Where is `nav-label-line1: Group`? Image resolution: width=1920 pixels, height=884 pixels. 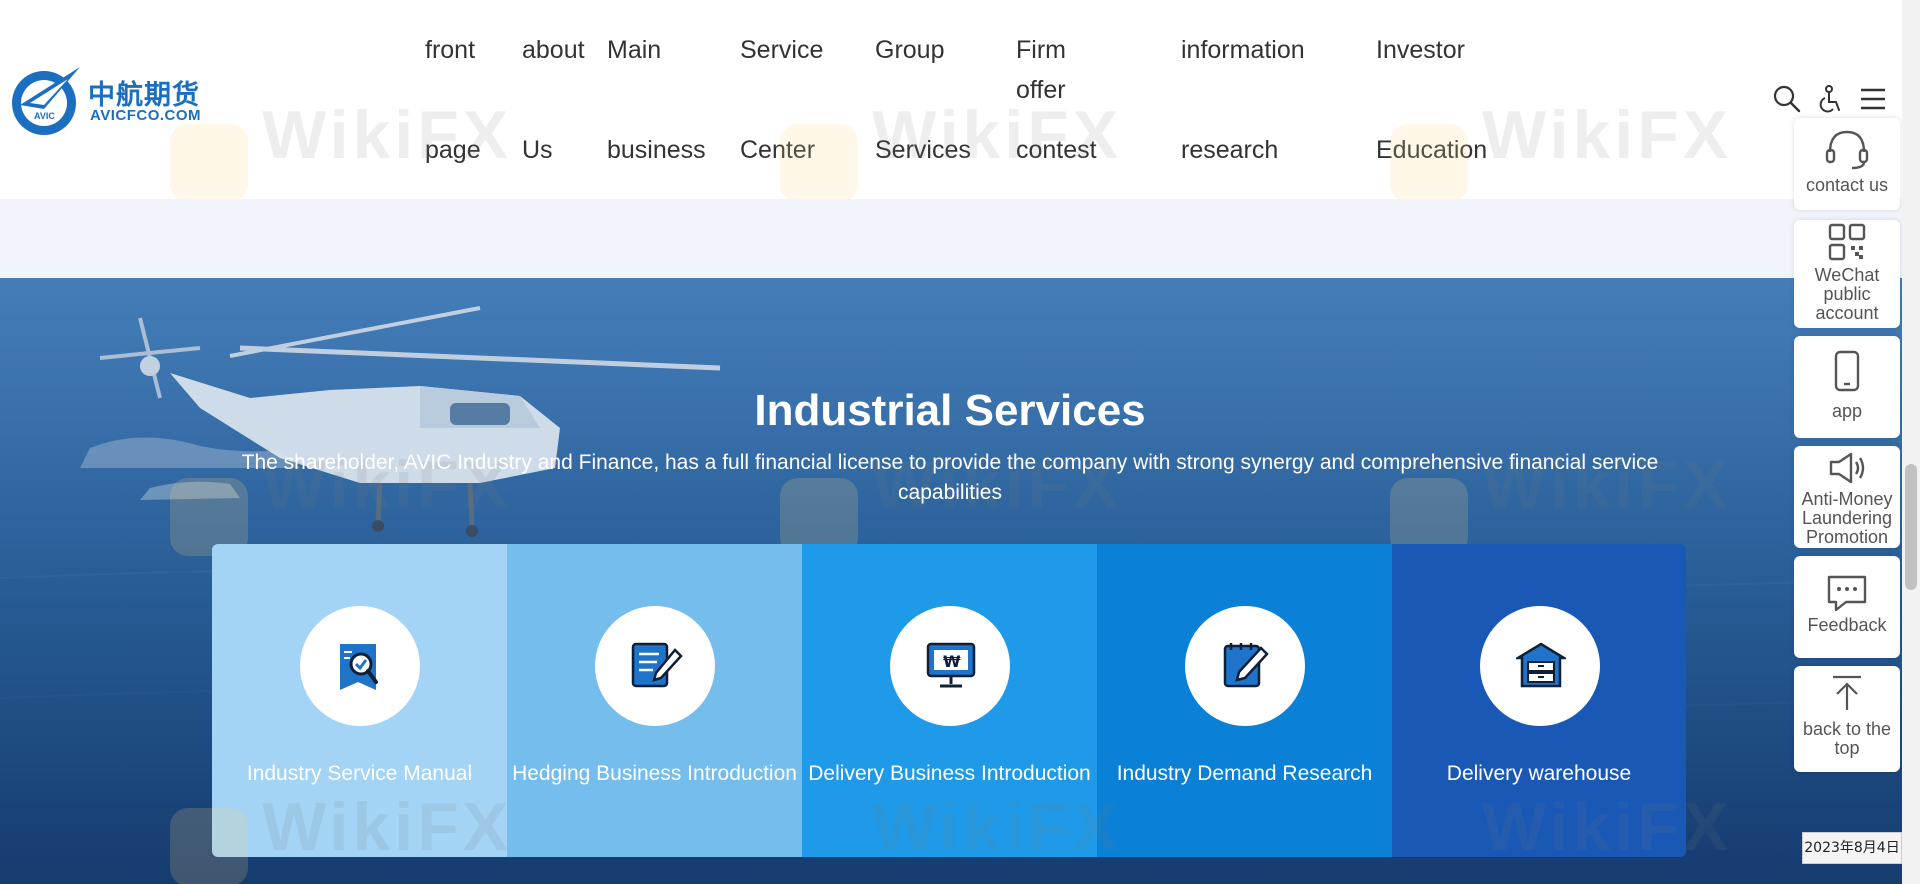 nav-label-line1: Group is located at coordinates (910, 50).